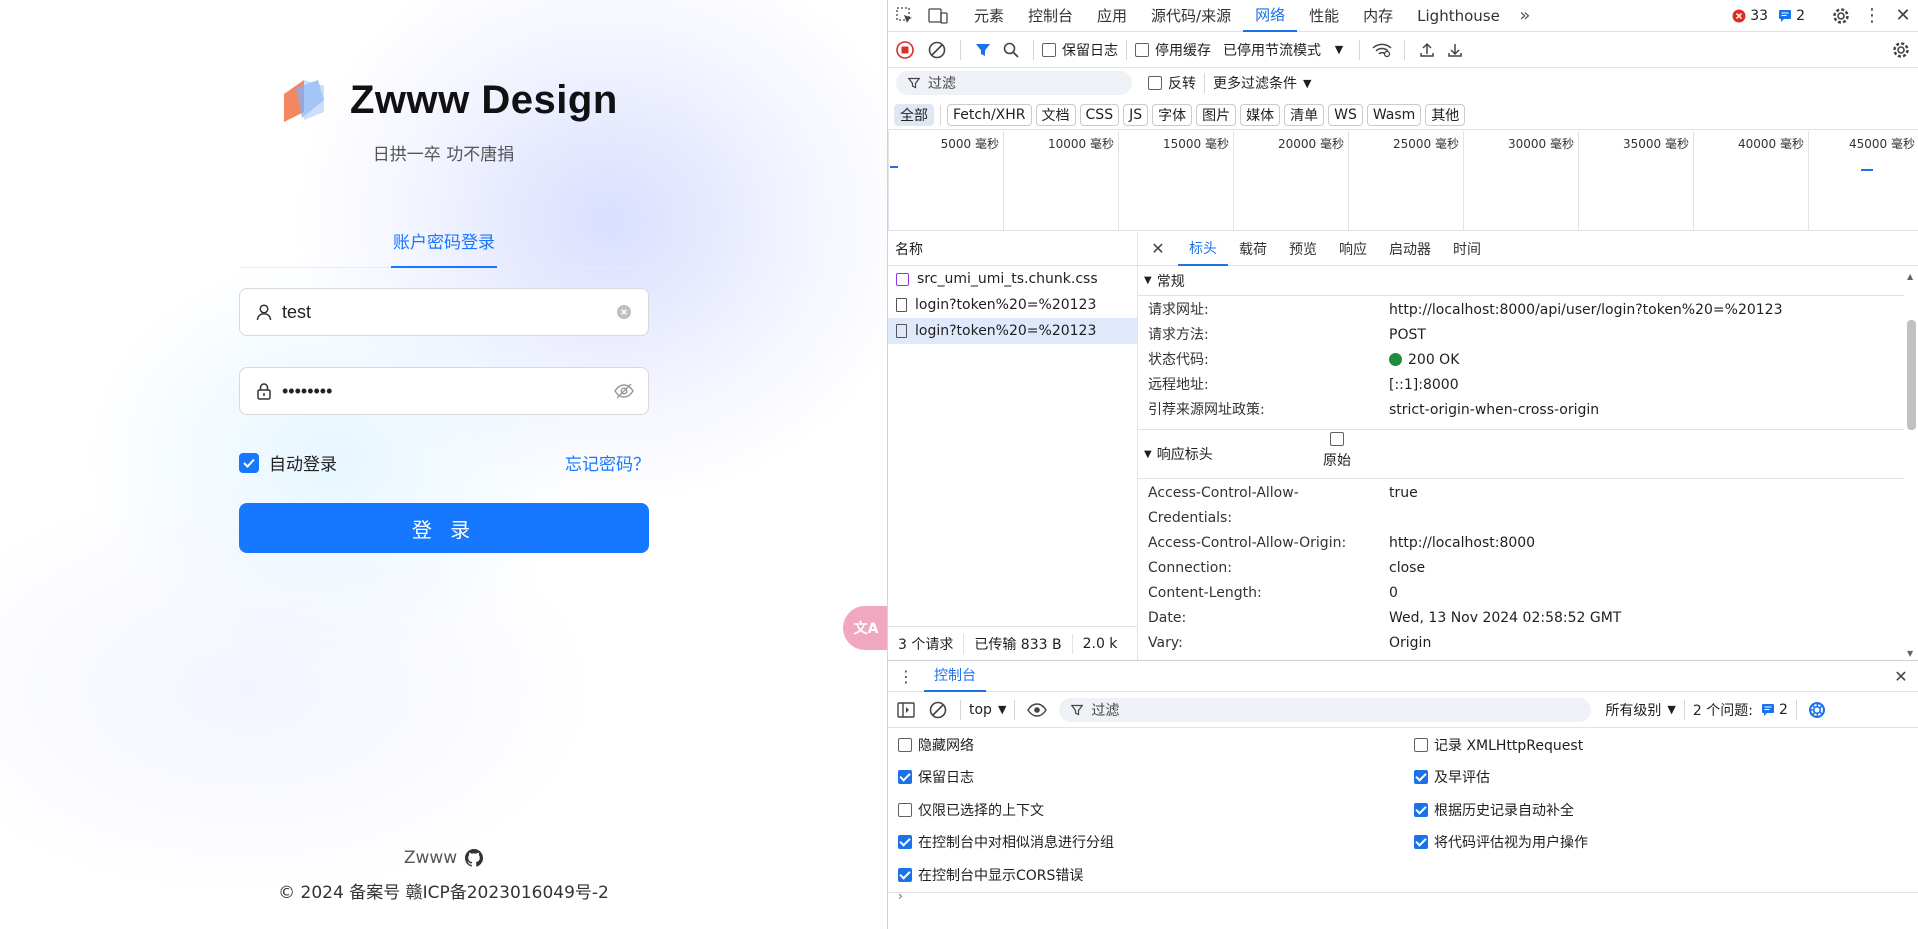  Describe the element at coordinates (1378, 16) in the screenshot. I see `tab-memory: 内存` at that location.